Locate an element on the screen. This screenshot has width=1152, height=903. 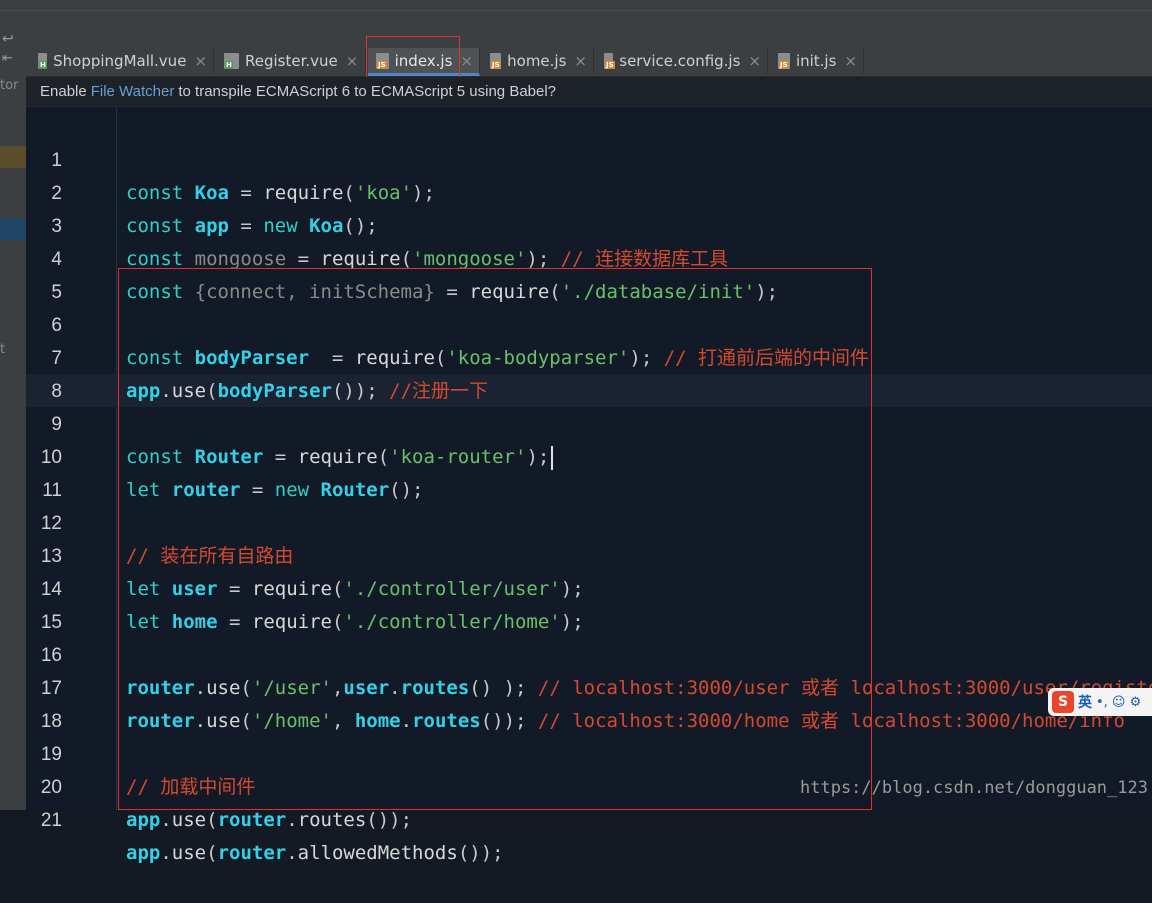
project-side-panel: ⇤ tor t is located at coordinates (13, 429).